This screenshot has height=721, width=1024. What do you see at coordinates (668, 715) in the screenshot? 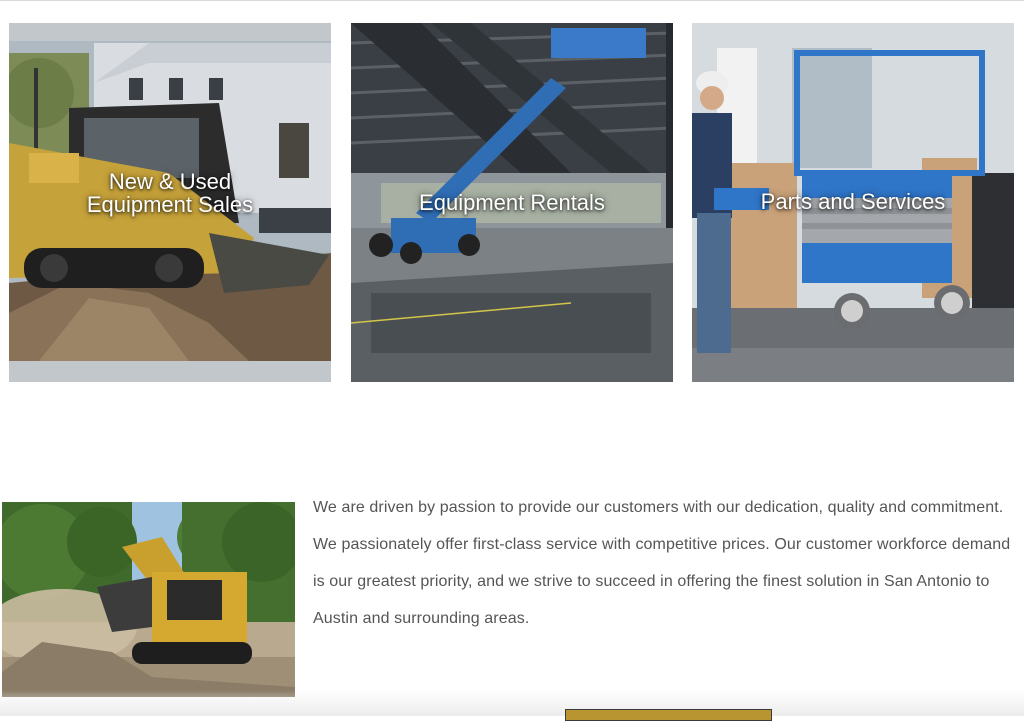
I see `cta-button` at bounding box center [668, 715].